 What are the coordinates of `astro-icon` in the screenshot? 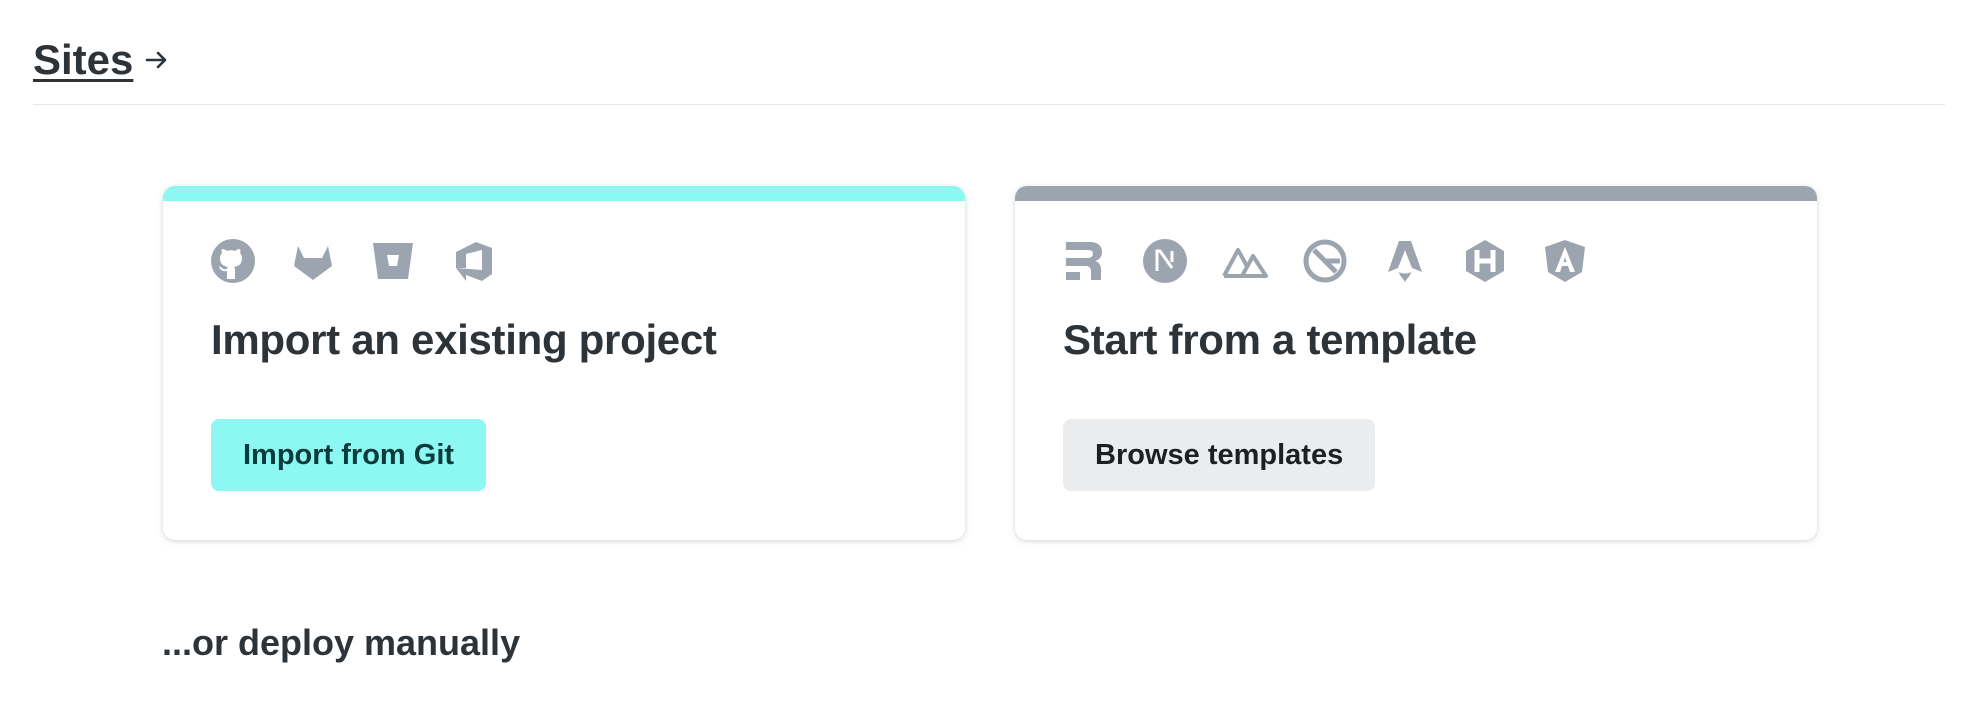 It's located at (1405, 261).